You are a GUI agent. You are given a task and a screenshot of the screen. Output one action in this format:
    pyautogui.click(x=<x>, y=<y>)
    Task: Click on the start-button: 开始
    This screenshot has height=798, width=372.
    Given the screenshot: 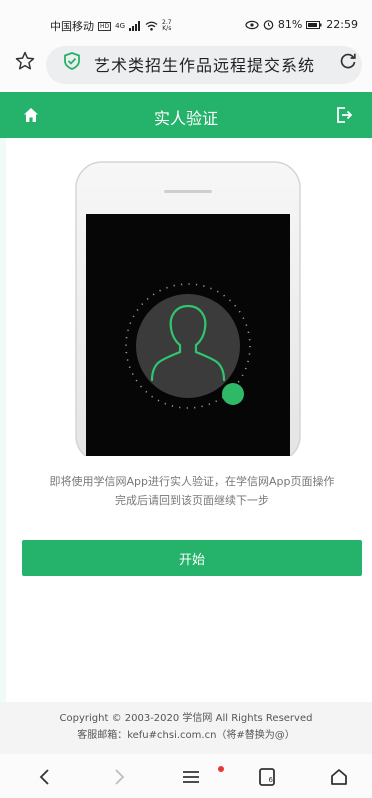 What is the action you would take?
    pyautogui.click(x=192, y=558)
    